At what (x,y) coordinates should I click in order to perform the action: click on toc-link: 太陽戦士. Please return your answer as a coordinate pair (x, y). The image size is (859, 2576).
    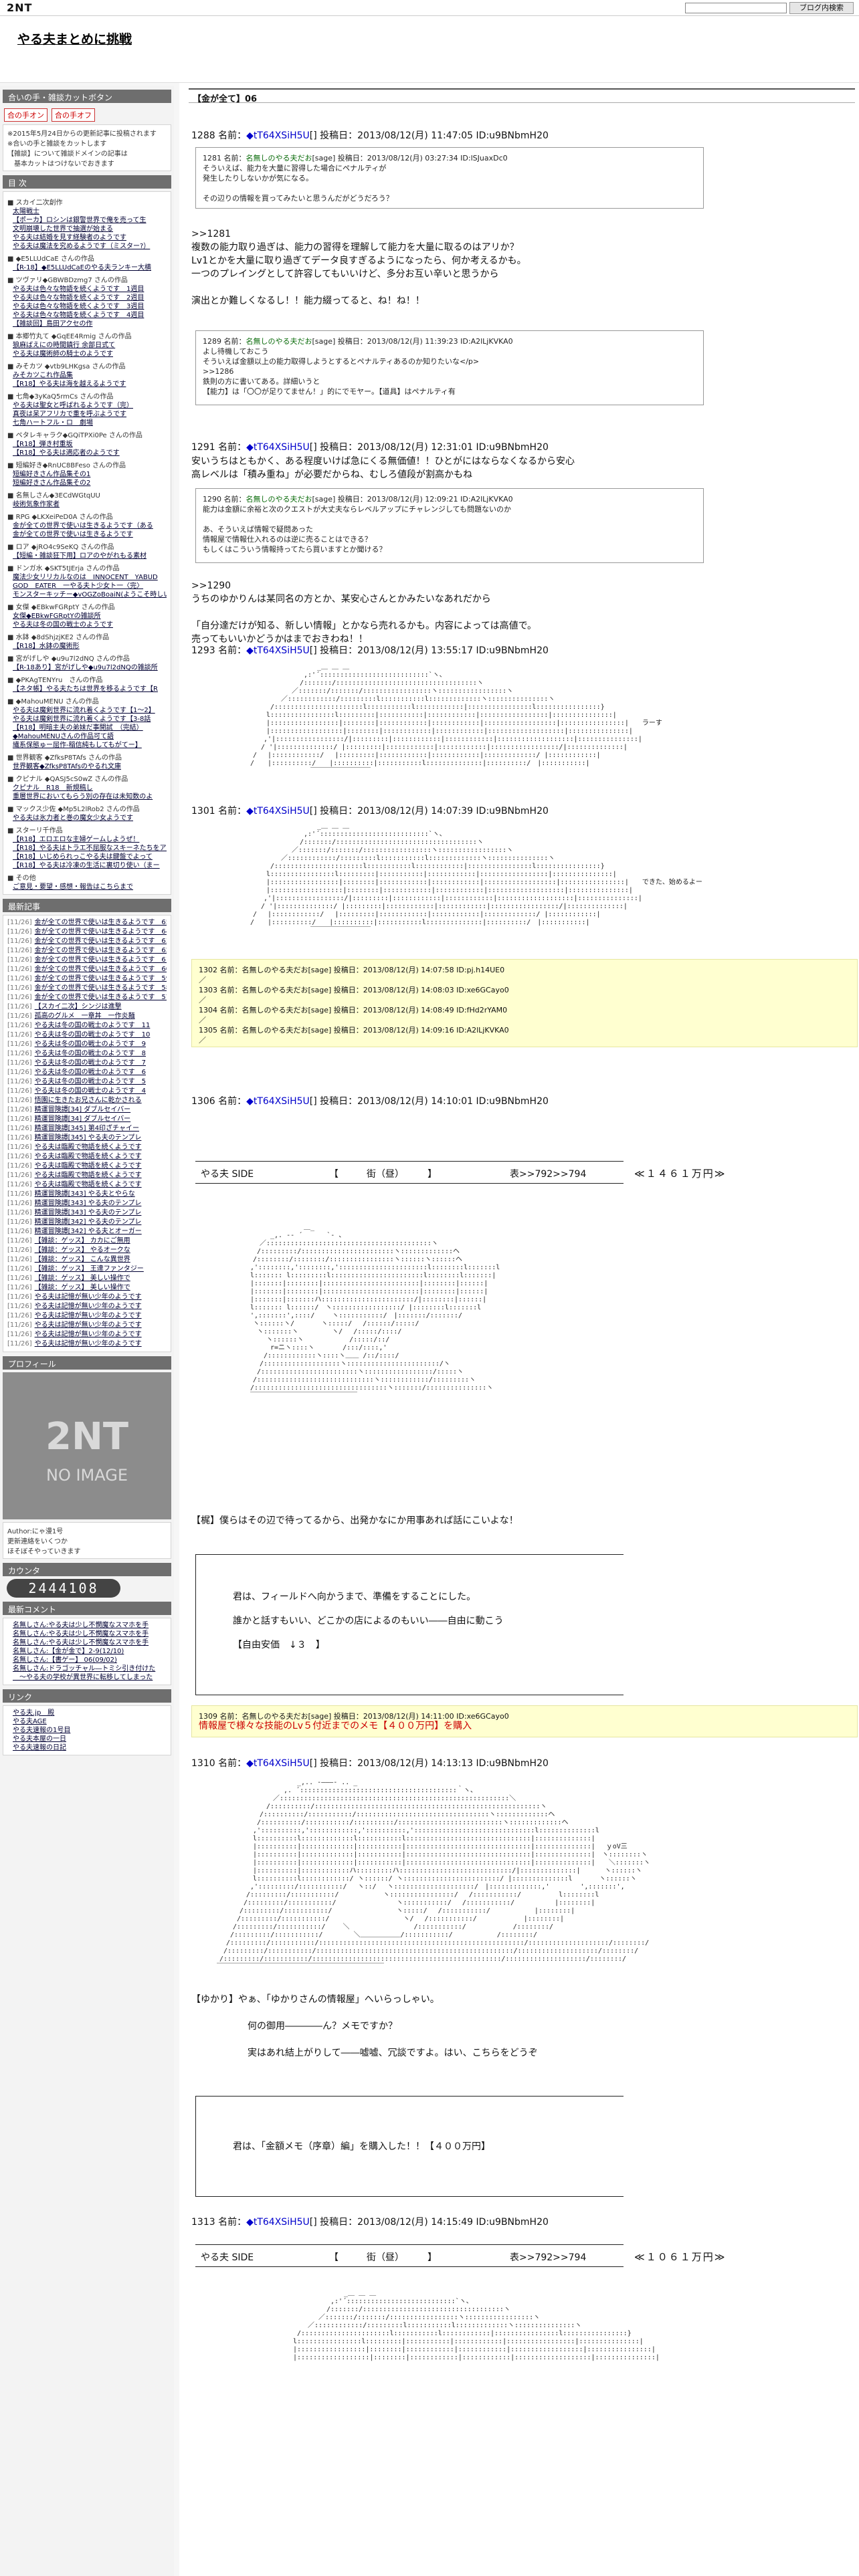
    Looking at the image, I should click on (87, 211).